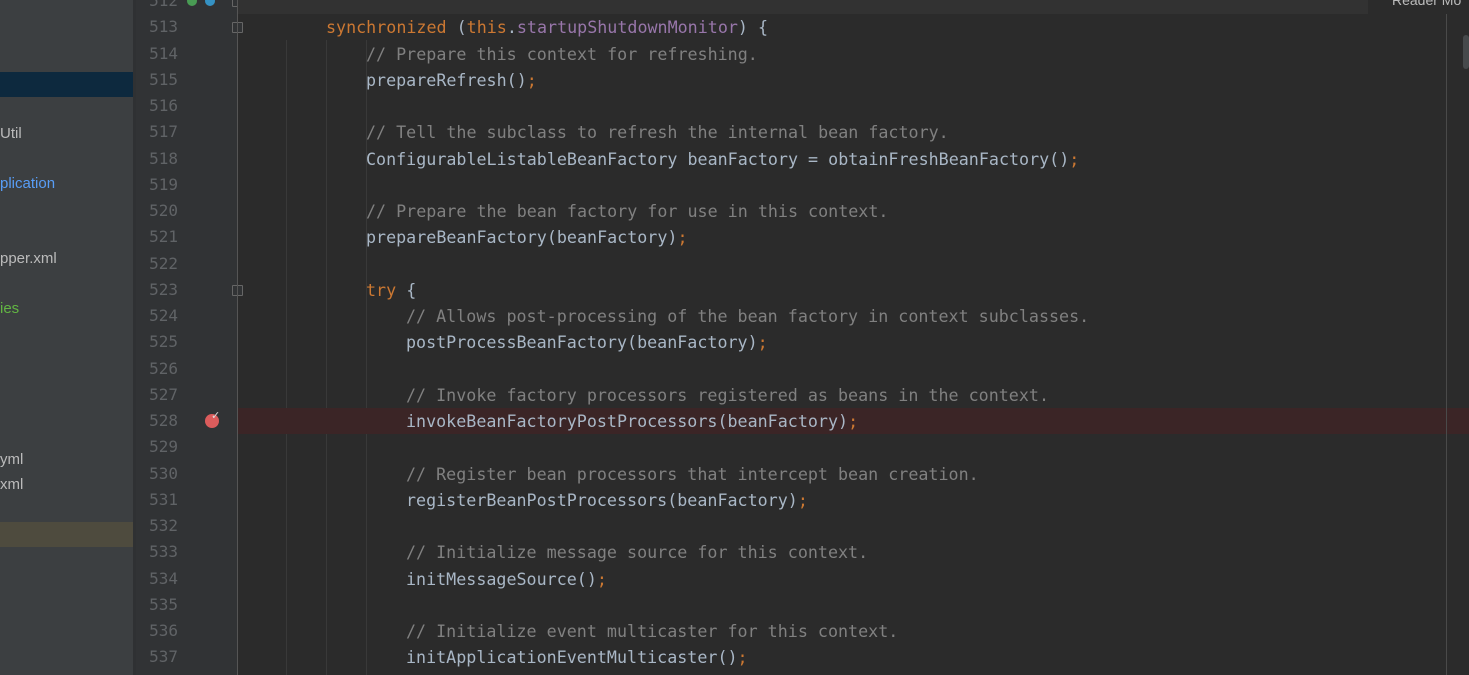 The image size is (1469, 675). I want to click on fold-guide, so click(237, 337).